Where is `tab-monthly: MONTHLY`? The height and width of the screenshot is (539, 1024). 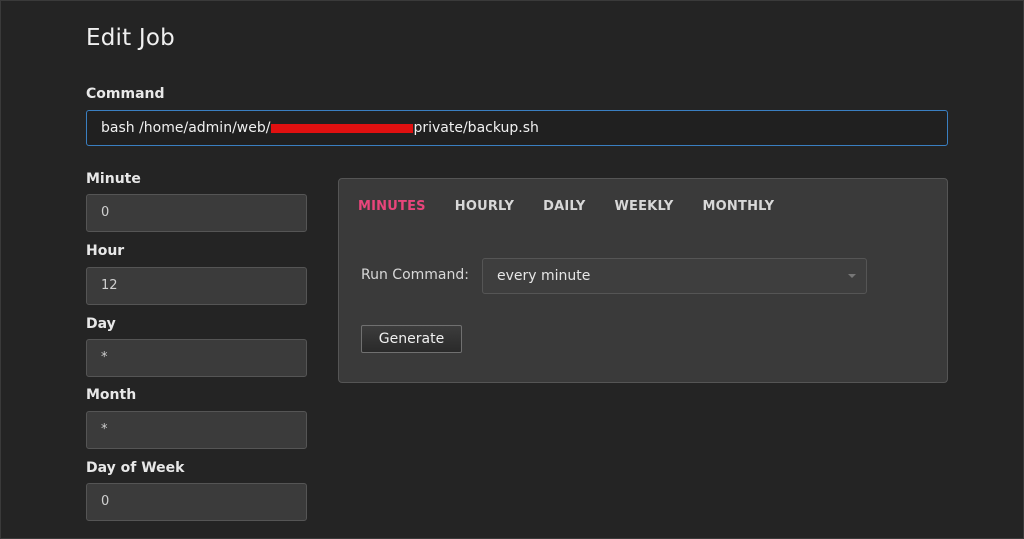 tab-monthly: MONTHLY is located at coordinates (739, 206).